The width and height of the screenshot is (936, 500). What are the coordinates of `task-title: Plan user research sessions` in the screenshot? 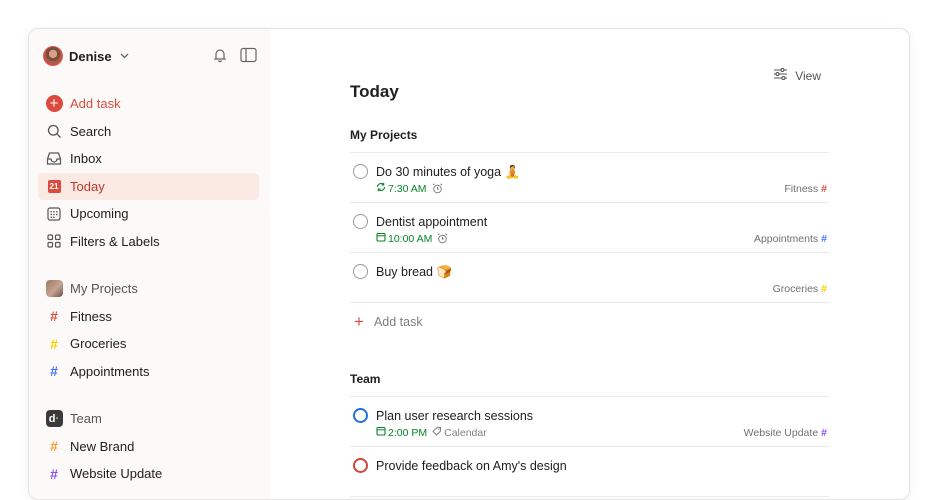 It's located at (454, 416).